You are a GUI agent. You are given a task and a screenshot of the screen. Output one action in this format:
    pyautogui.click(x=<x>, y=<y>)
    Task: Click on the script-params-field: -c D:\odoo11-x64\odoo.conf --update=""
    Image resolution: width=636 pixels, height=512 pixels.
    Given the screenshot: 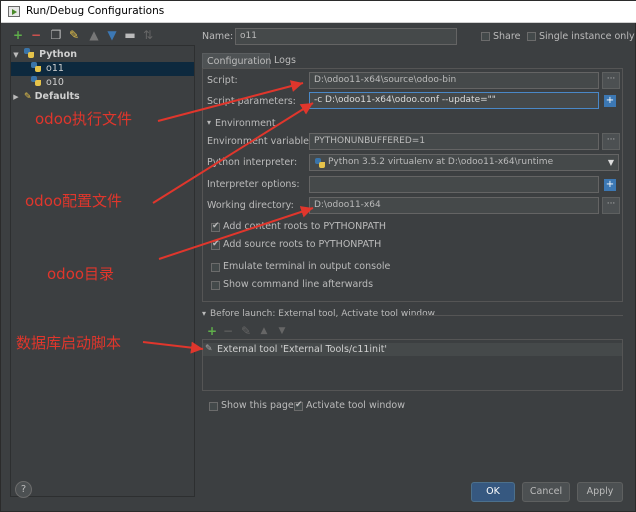 What is the action you would take?
    pyautogui.click(x=454, y=100)
    